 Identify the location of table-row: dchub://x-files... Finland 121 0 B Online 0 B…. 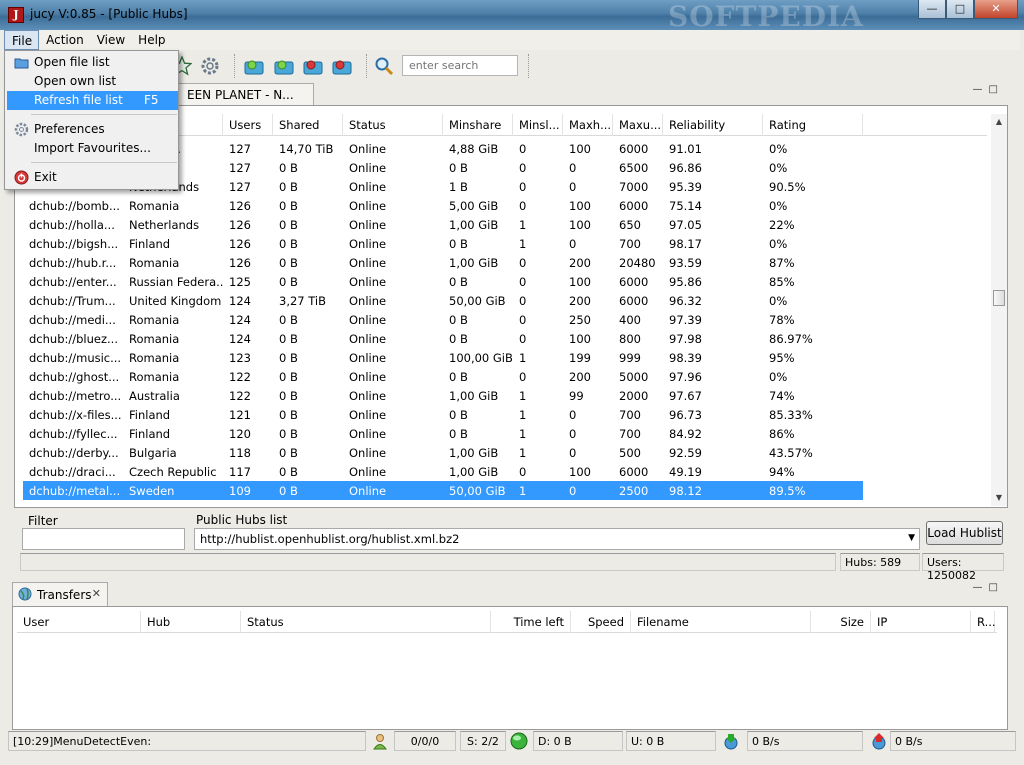
(505, 414).